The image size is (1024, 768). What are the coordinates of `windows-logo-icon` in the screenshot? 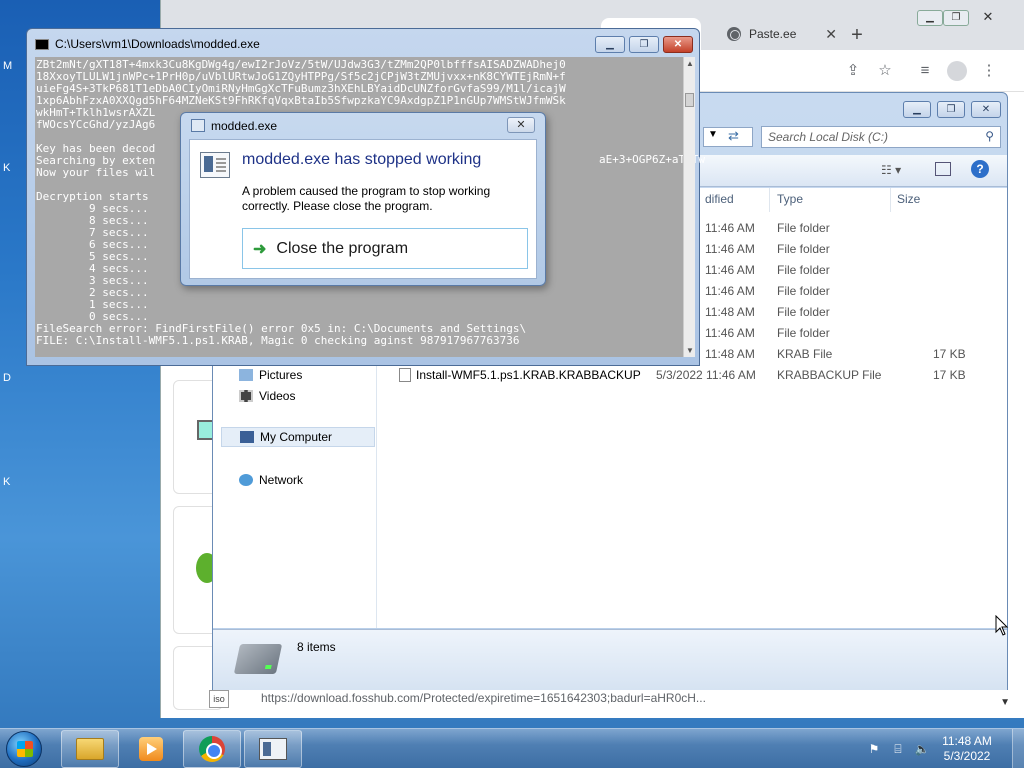 It's located at (25, 749).